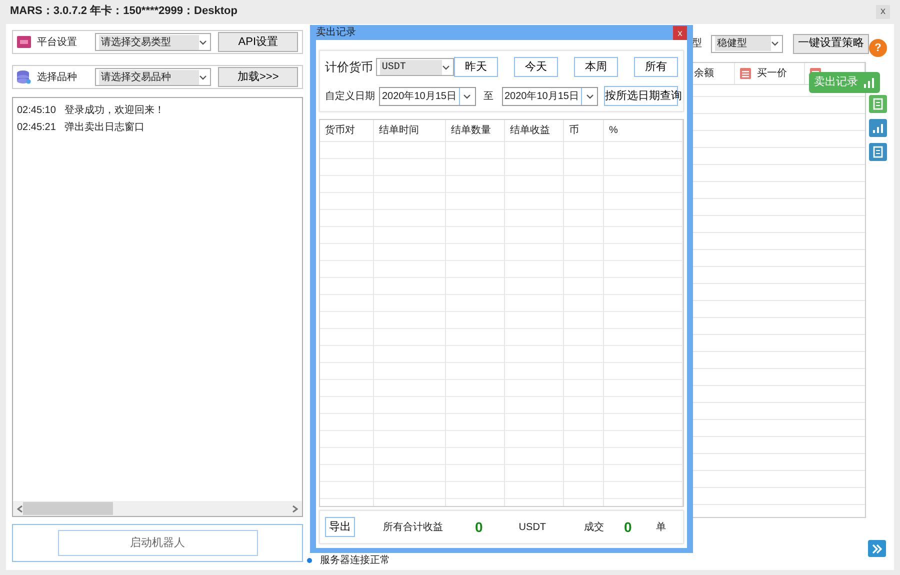 The image size is (900, 575). Describe the element at coordinates (747, 43) in the screenshot. I see `strategy-dropdown: 稳健型` at that location.